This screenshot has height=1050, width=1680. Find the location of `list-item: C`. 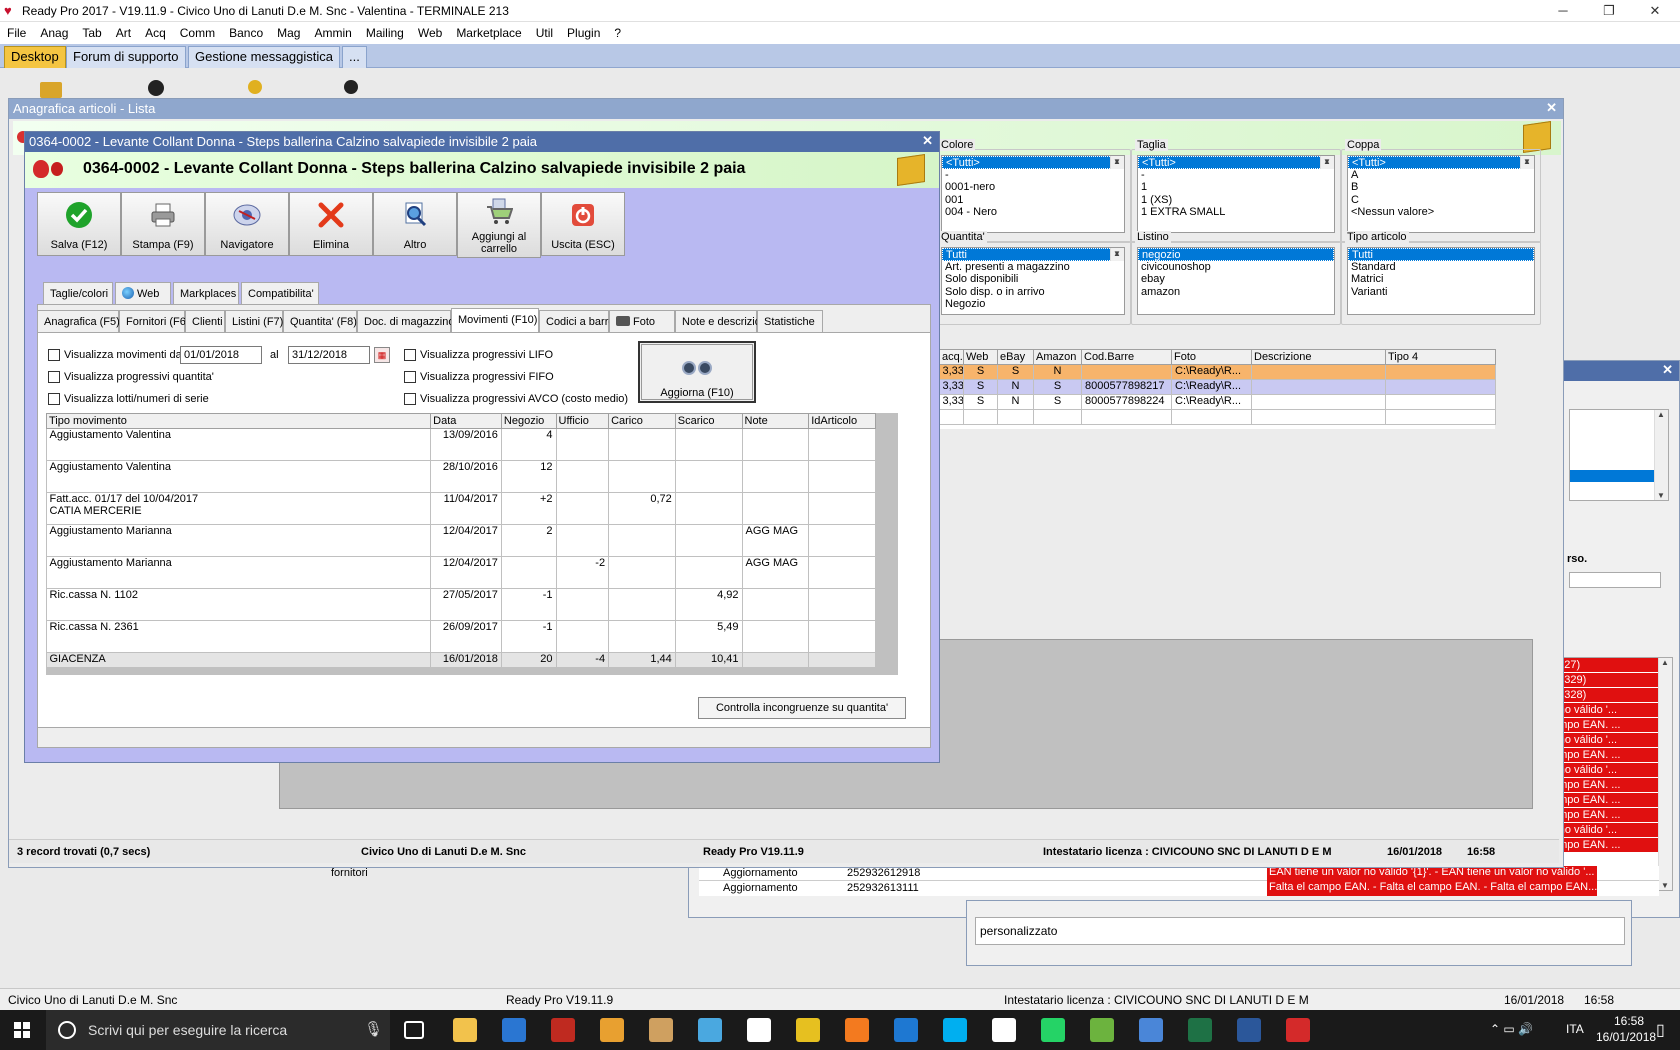

list-item: C is located at coordinates (1441, 200).